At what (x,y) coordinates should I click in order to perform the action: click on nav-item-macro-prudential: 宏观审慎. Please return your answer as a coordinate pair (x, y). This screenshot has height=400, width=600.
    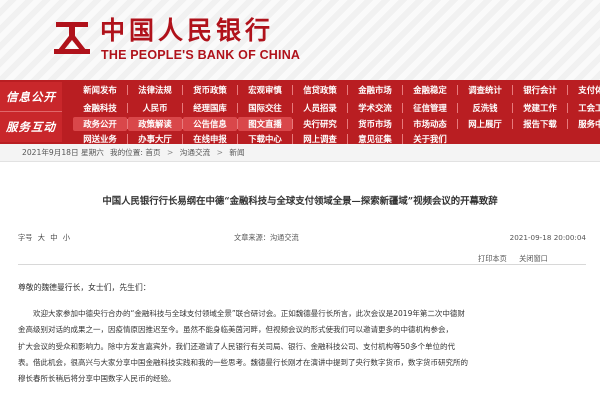
    Looking at the image, I should click on (265, 90).